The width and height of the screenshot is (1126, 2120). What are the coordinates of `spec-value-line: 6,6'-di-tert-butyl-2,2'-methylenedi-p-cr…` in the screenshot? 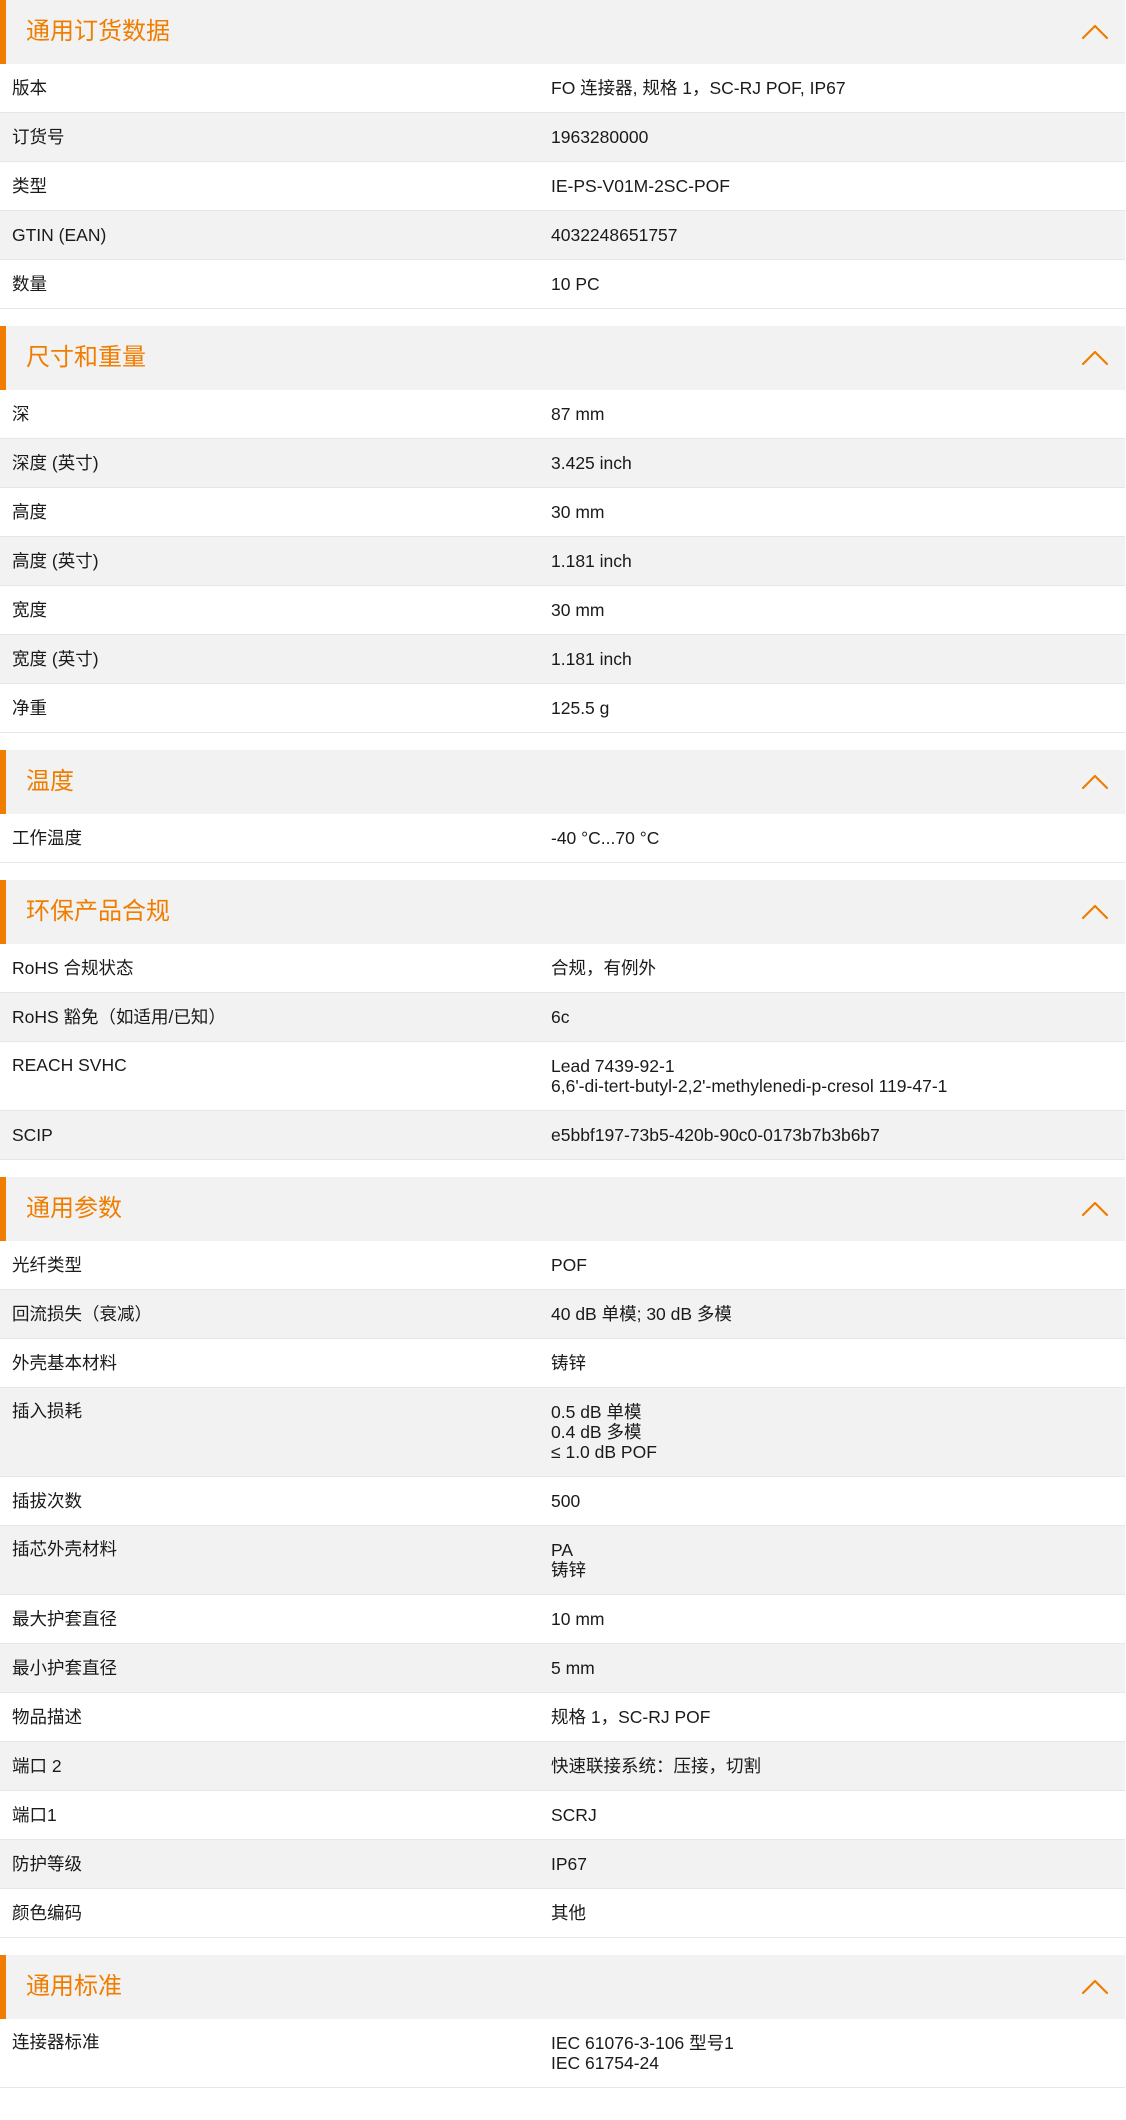 It's located at (749, 1086).